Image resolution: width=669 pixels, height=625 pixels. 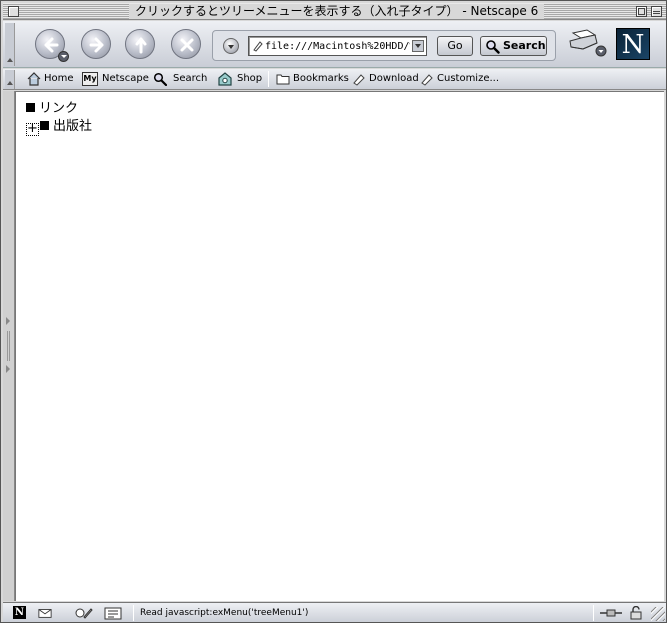 What do you see at coordinates (656, 11) in the screenshot?
I see `collapse-box` at bounding box center [656, 11].